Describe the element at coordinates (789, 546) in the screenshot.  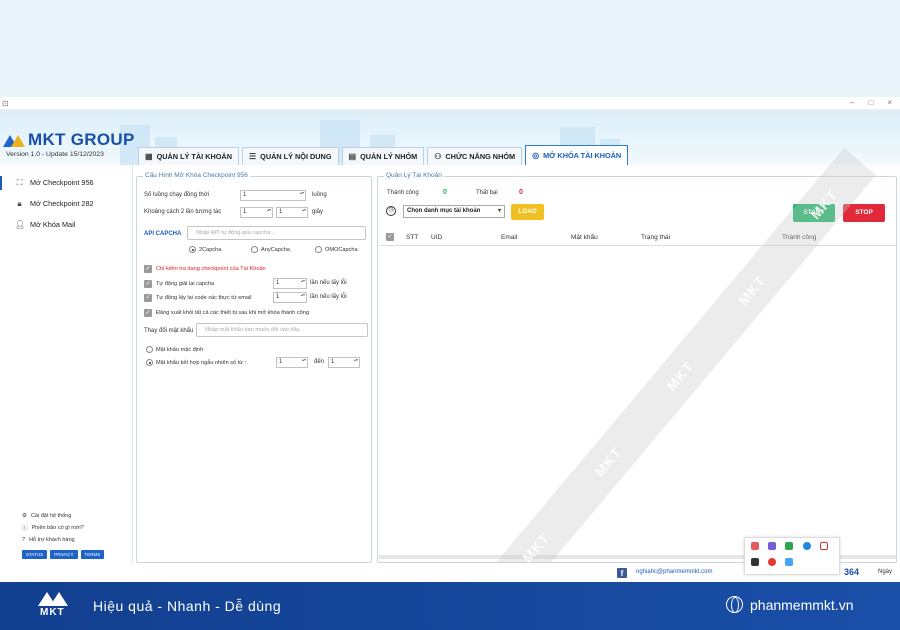
I see `tray-shield-icon` at that location.